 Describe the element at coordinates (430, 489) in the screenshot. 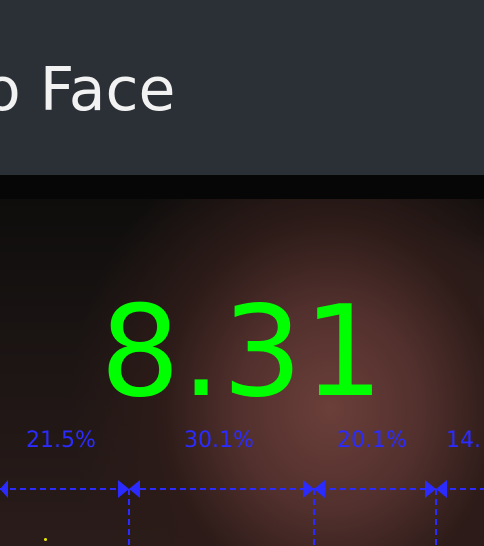

I see `arrow-marker-3a-icon` at that location.